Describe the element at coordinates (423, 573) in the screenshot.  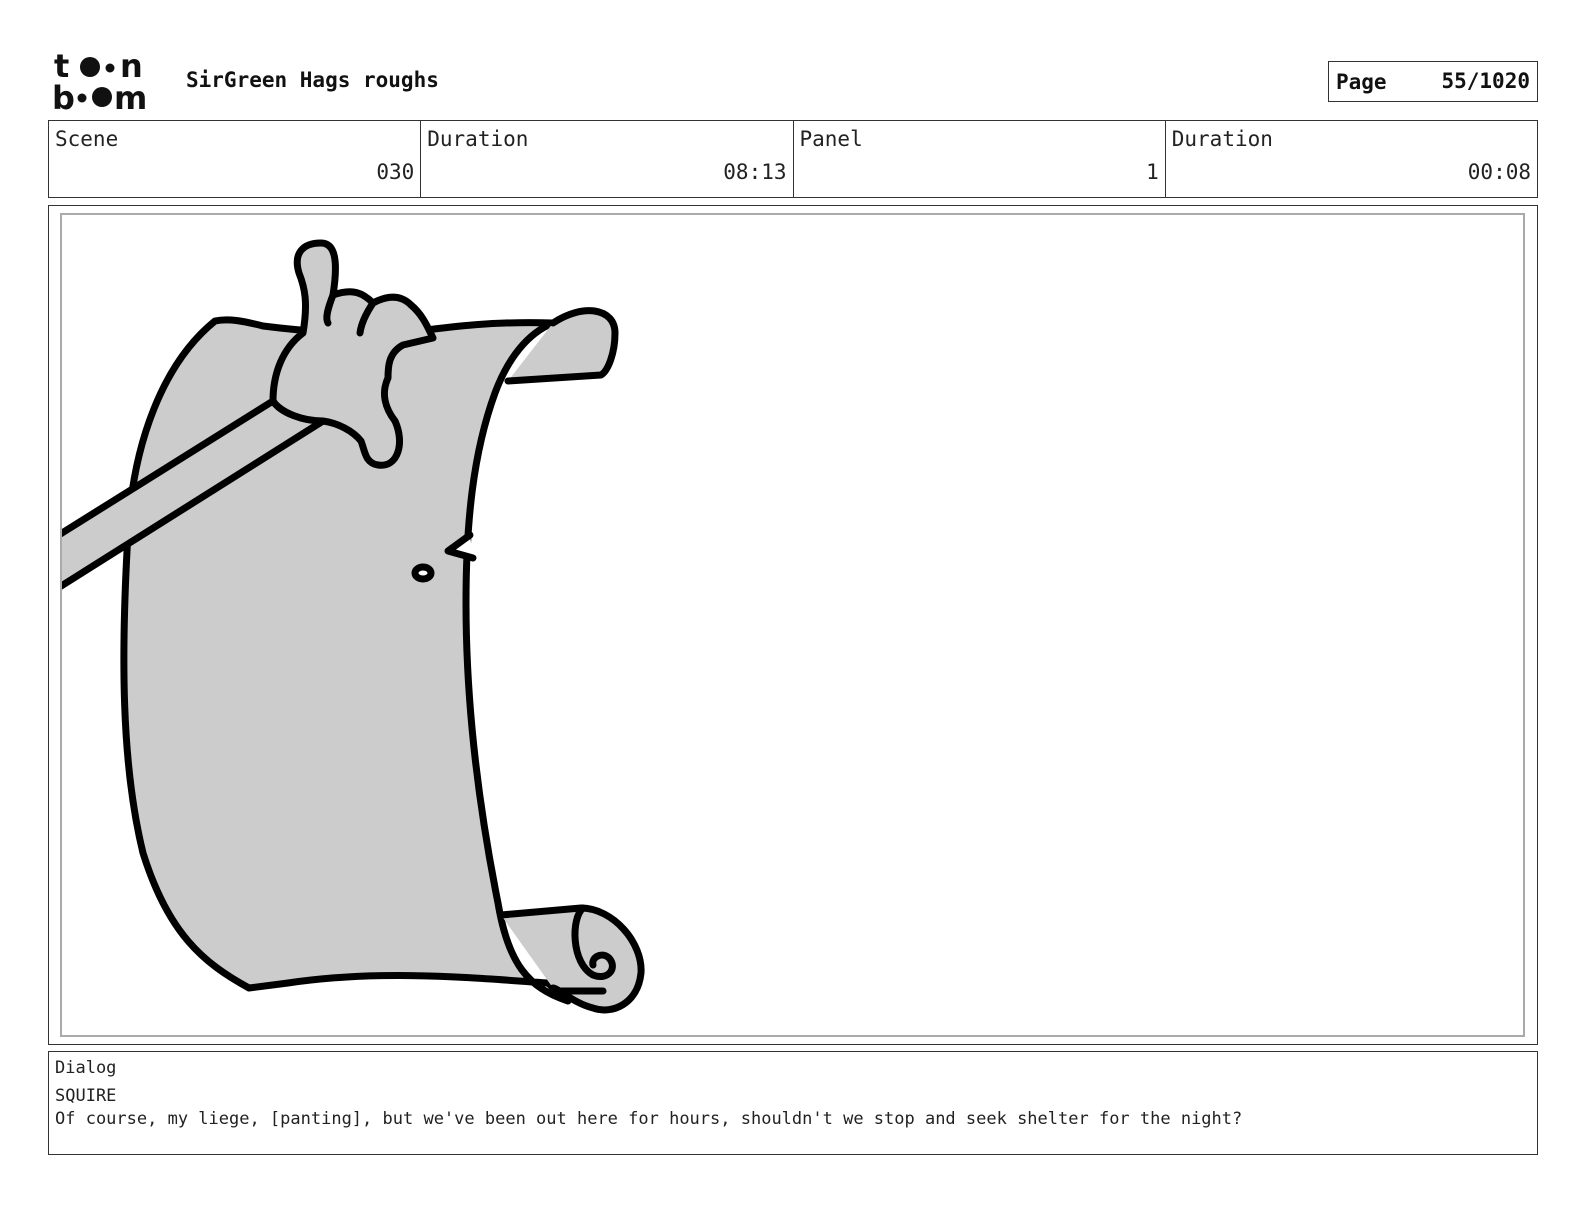
I see `scroll-mark` at that location.